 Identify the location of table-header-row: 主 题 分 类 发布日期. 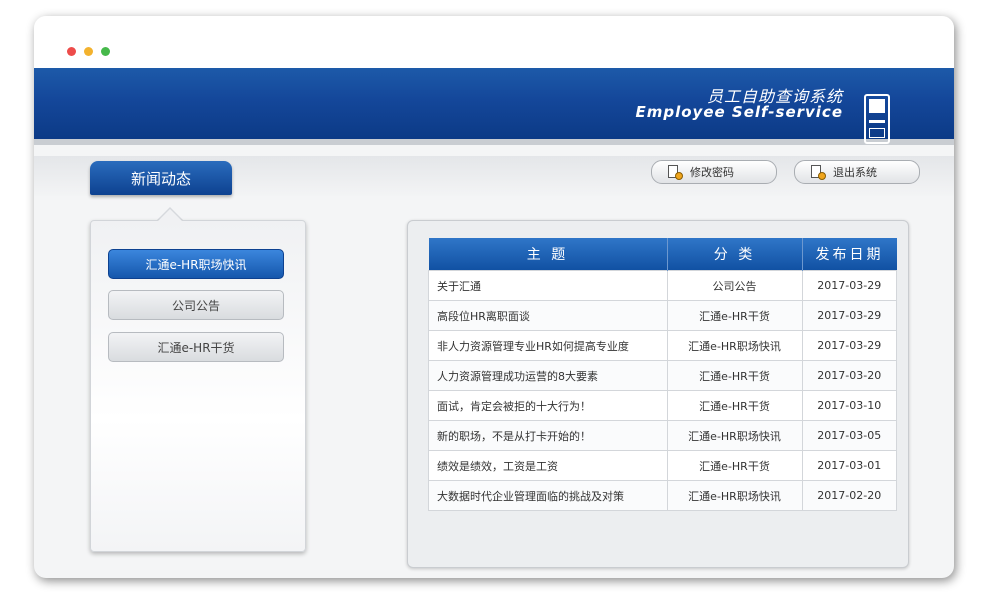
(662, 254).